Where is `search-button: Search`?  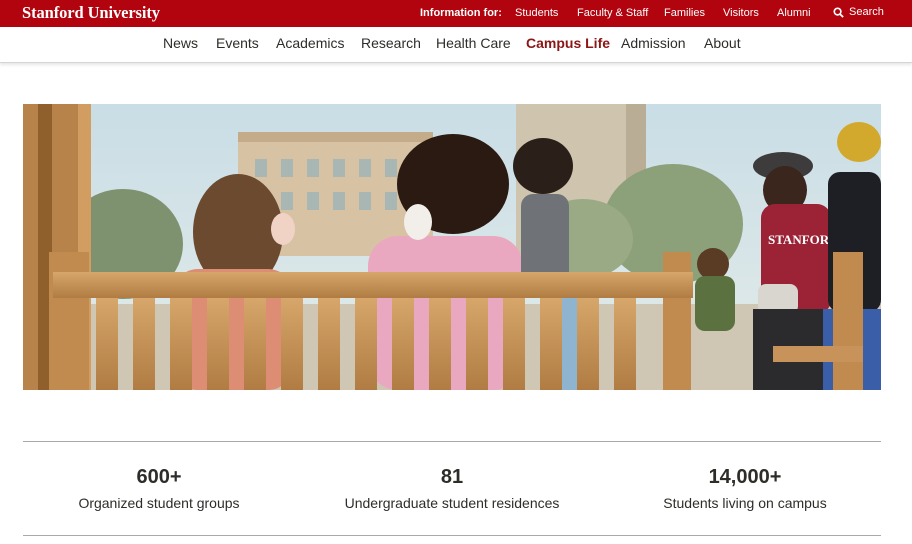
search-button: Search is located at coordinates (858, 12).